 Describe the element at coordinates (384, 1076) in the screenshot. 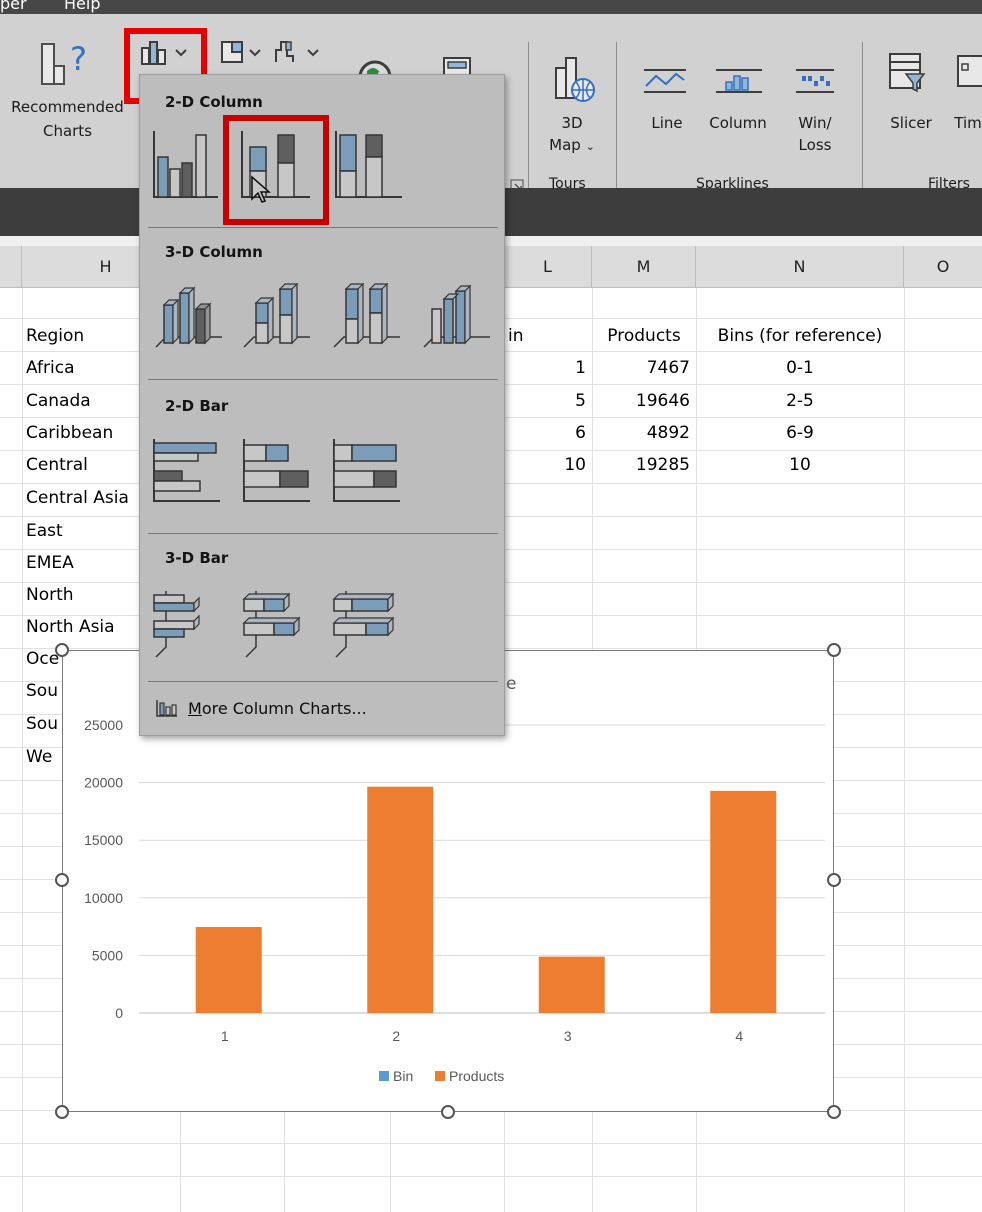

I see `legend-swatch-bin` at that location.